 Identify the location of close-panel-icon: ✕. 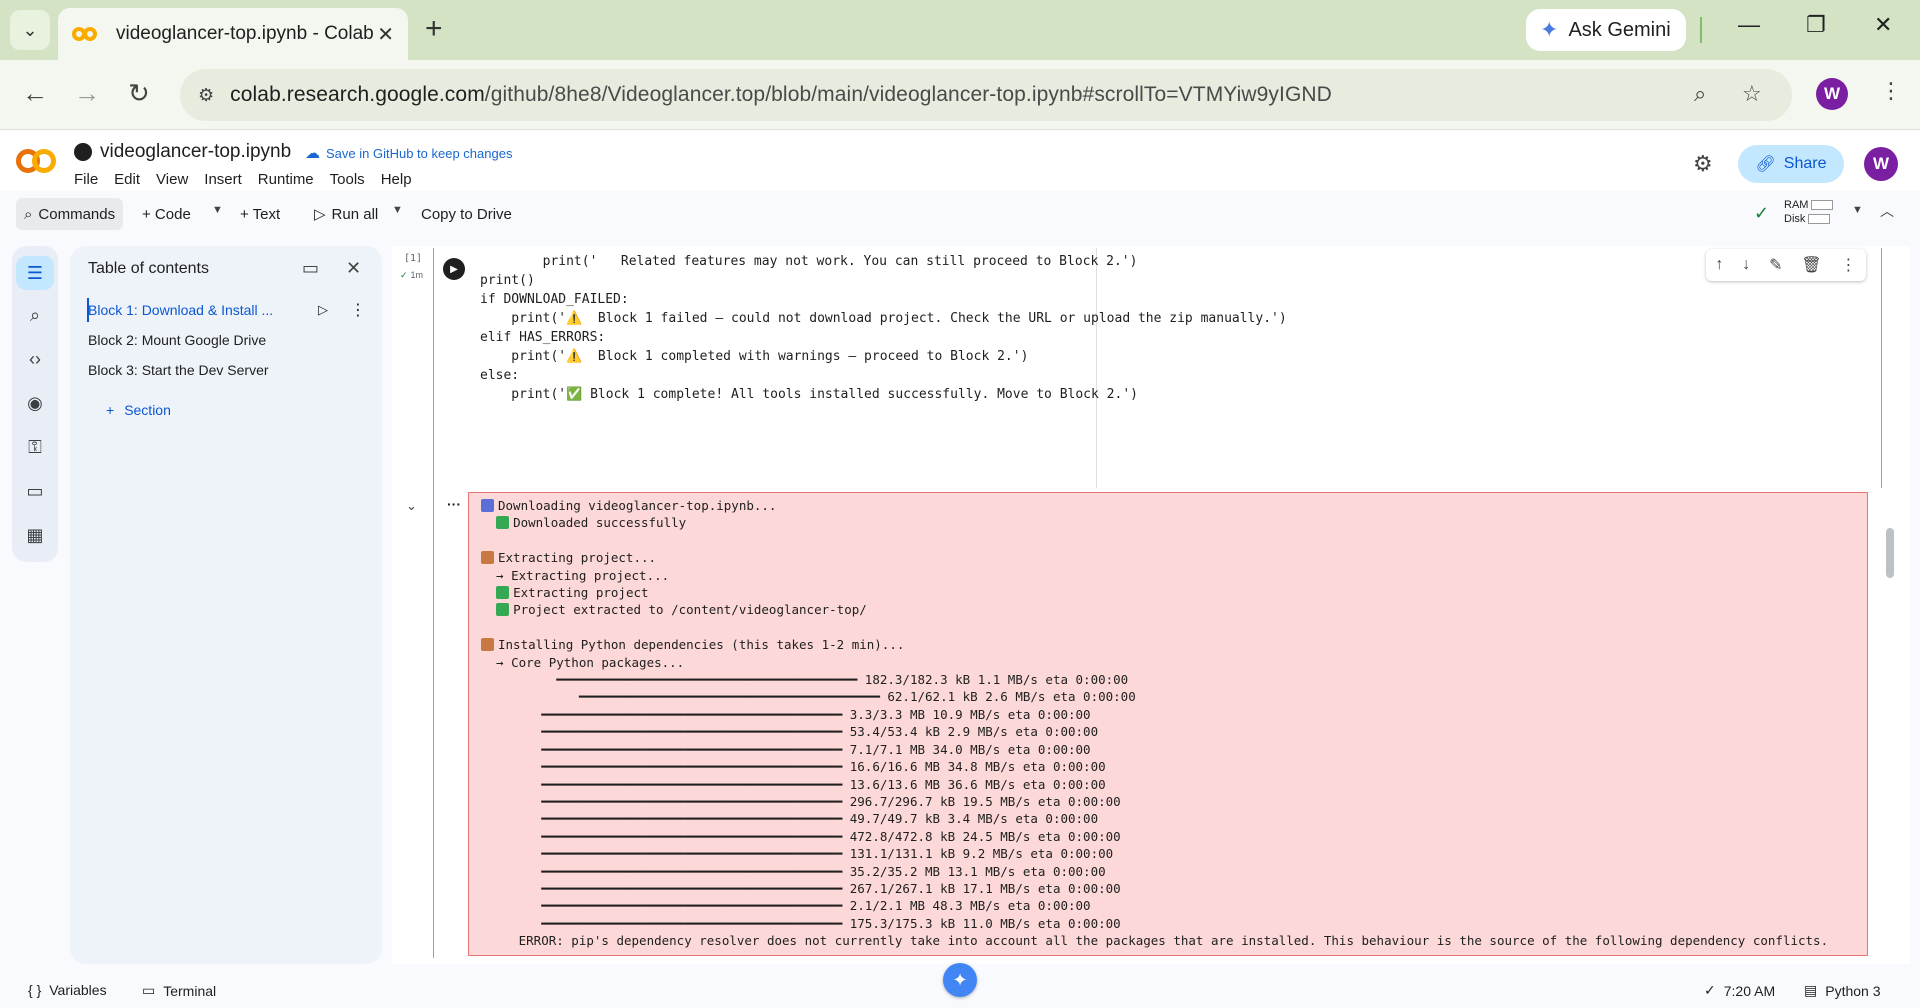
(353, 268).